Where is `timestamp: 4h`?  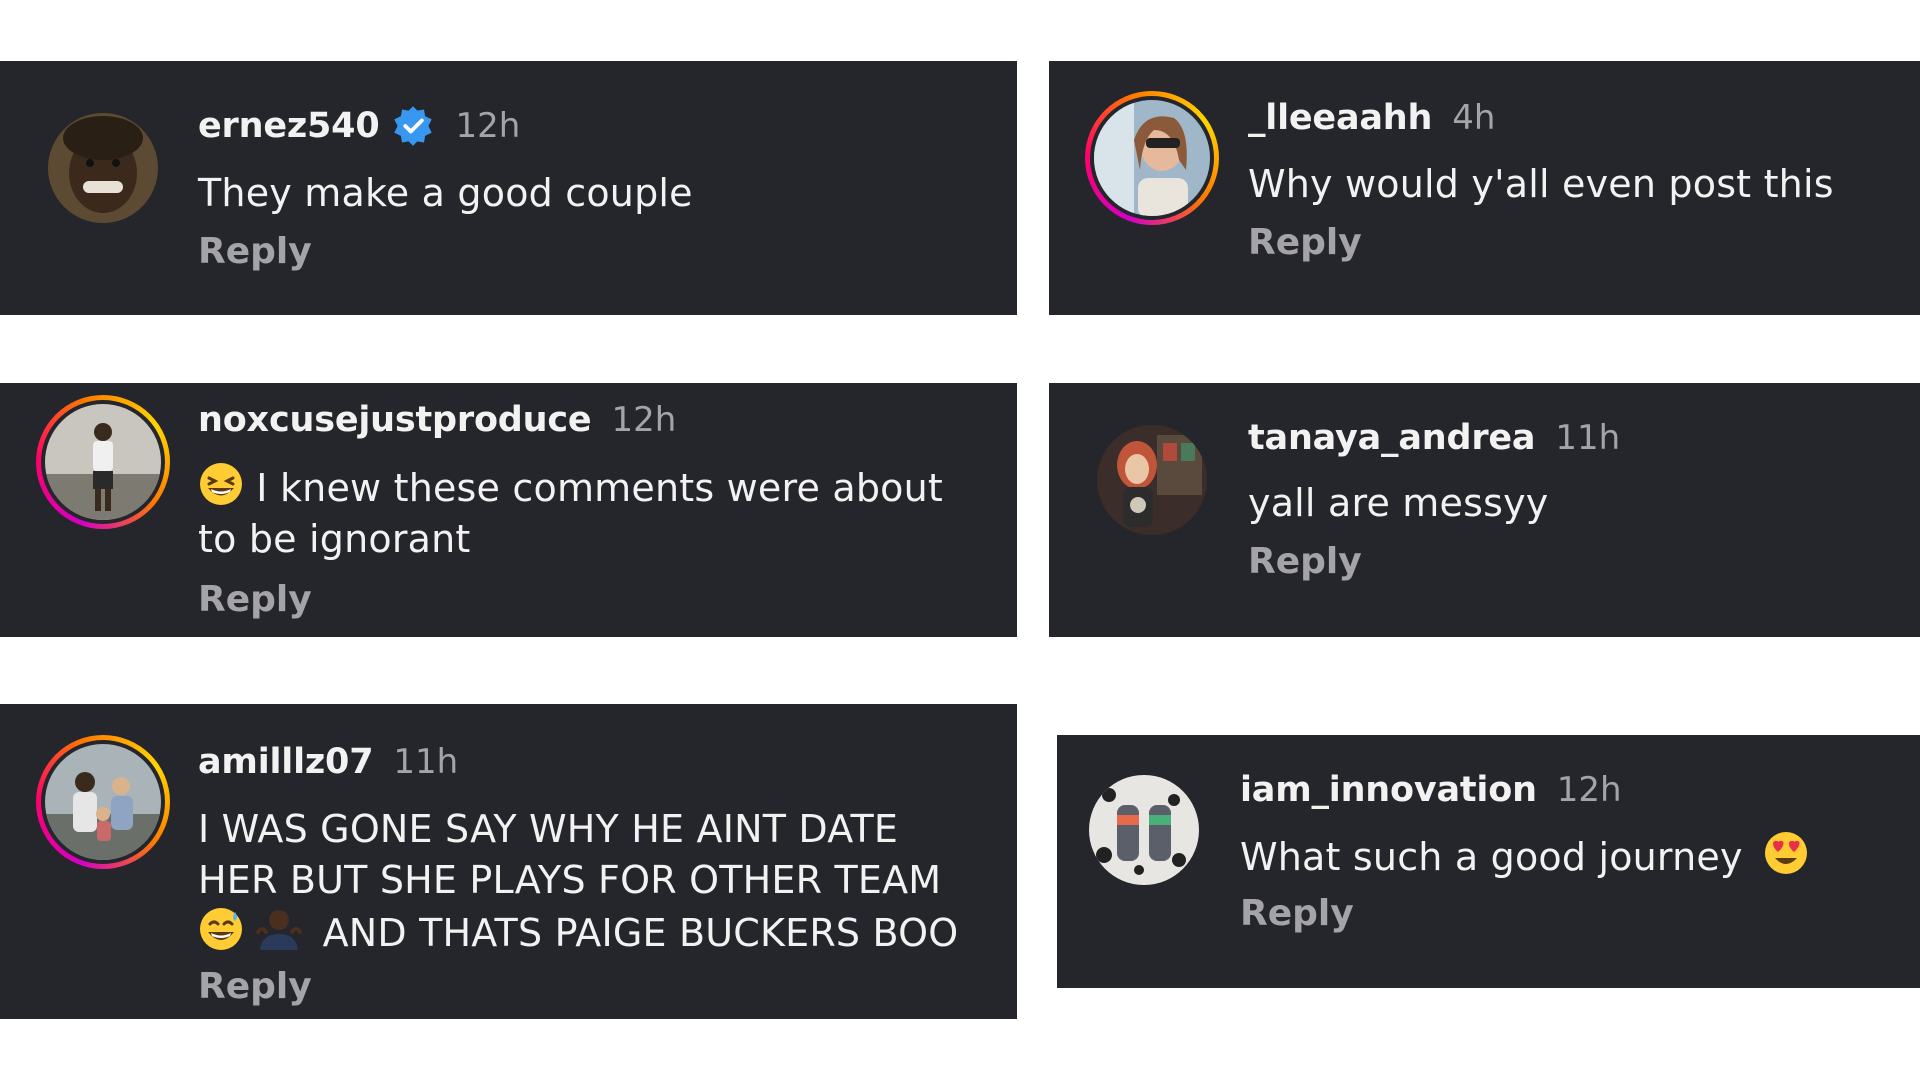 timestamp: 4h is located at coordinates (1474, 118).